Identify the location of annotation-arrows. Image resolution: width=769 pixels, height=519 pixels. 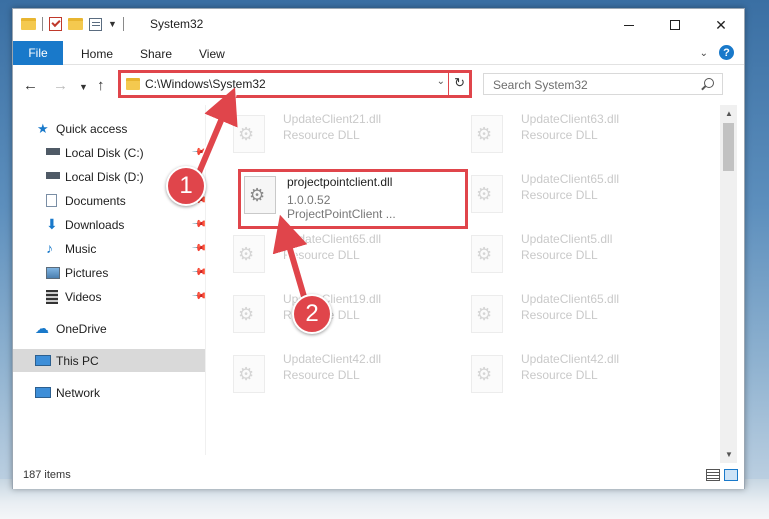
(251, 196).